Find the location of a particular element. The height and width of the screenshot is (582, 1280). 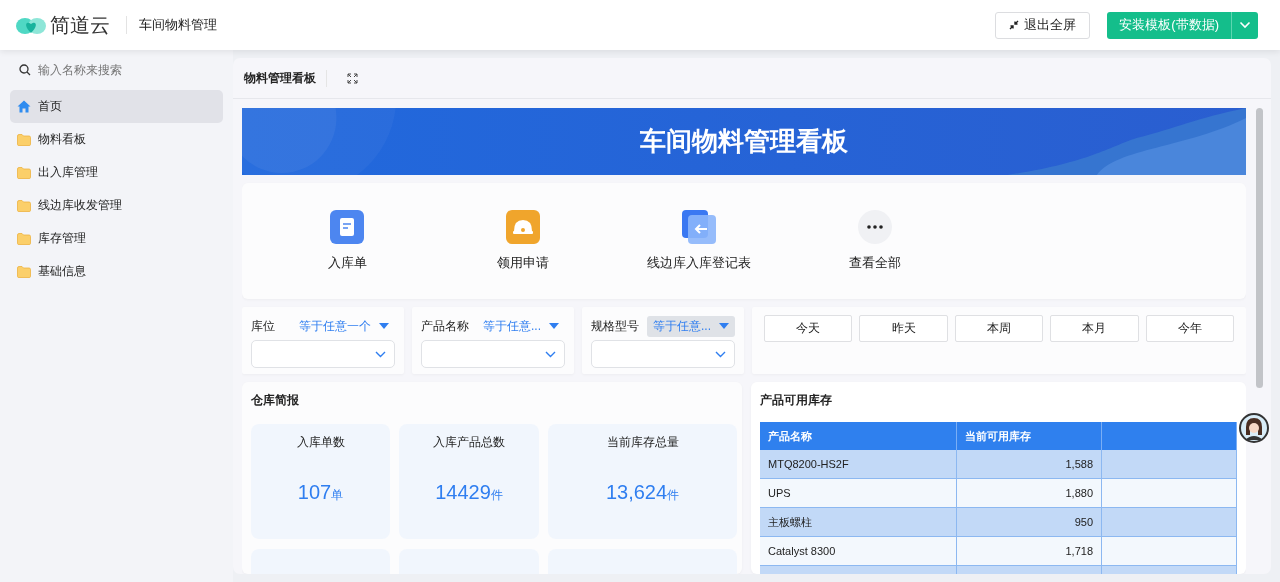

quick-link: 查看全部 is located at coordinates (875, 241).